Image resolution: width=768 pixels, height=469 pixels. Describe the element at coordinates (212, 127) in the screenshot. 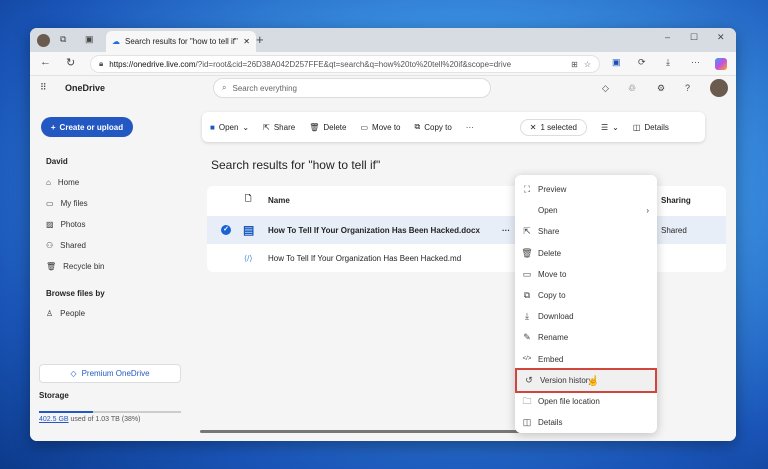

I see `word-icon: ■` at that location.